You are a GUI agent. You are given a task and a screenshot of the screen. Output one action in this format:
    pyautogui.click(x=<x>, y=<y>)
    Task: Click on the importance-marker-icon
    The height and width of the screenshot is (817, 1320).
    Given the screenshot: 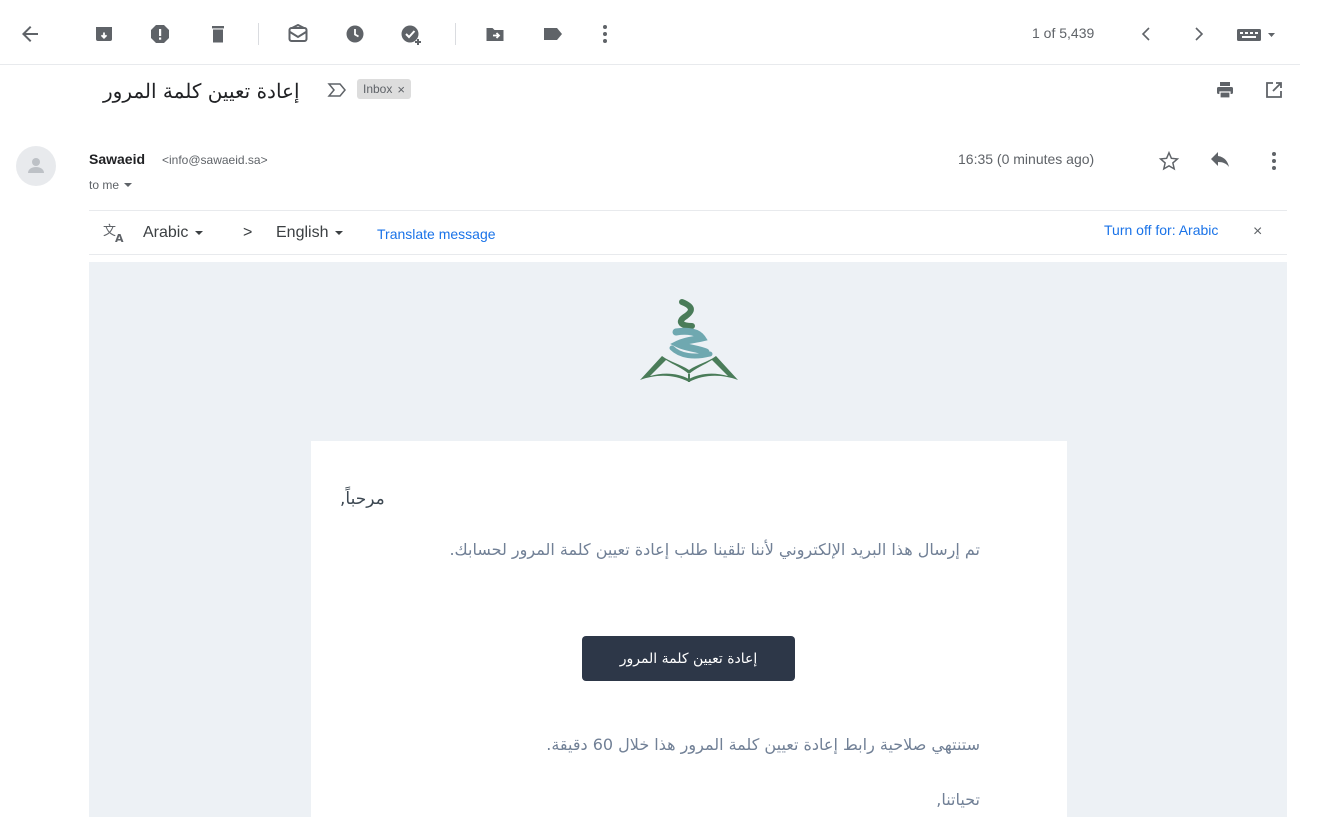 What is the action you would take?
    pyautogui.click(x=337, y=90)
    